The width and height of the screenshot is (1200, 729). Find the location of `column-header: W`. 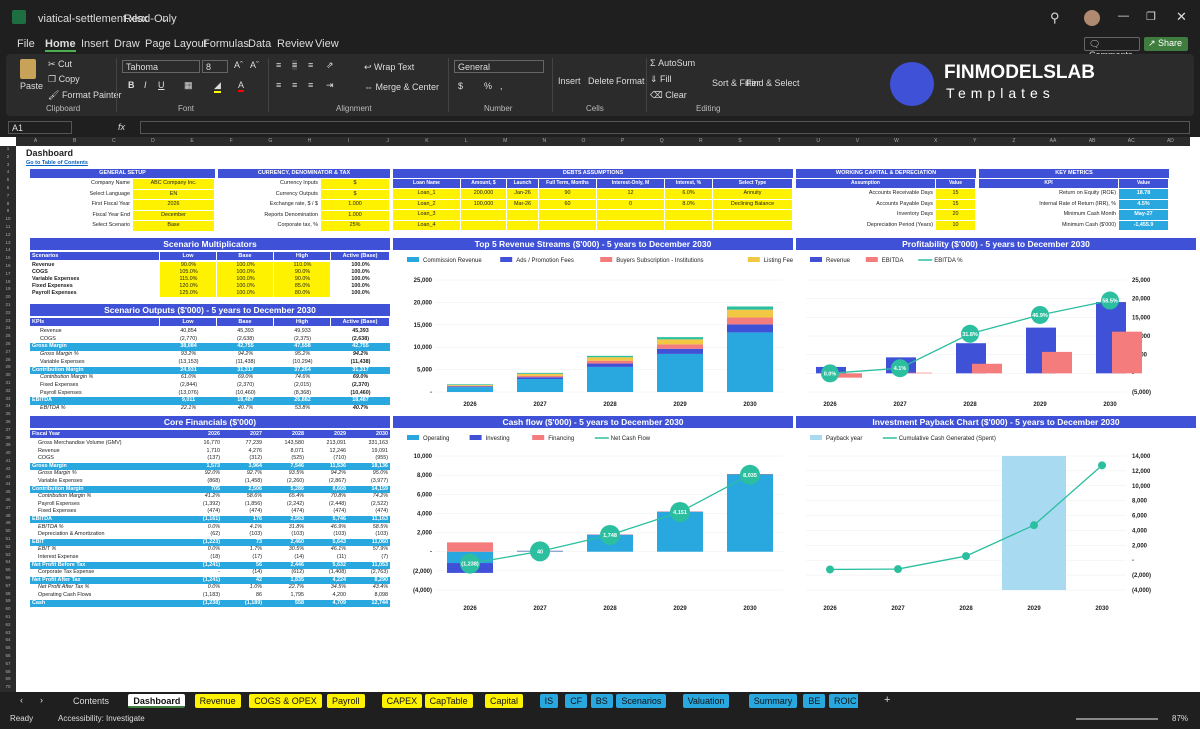

column-header: W is located at coordinates (896, 141).